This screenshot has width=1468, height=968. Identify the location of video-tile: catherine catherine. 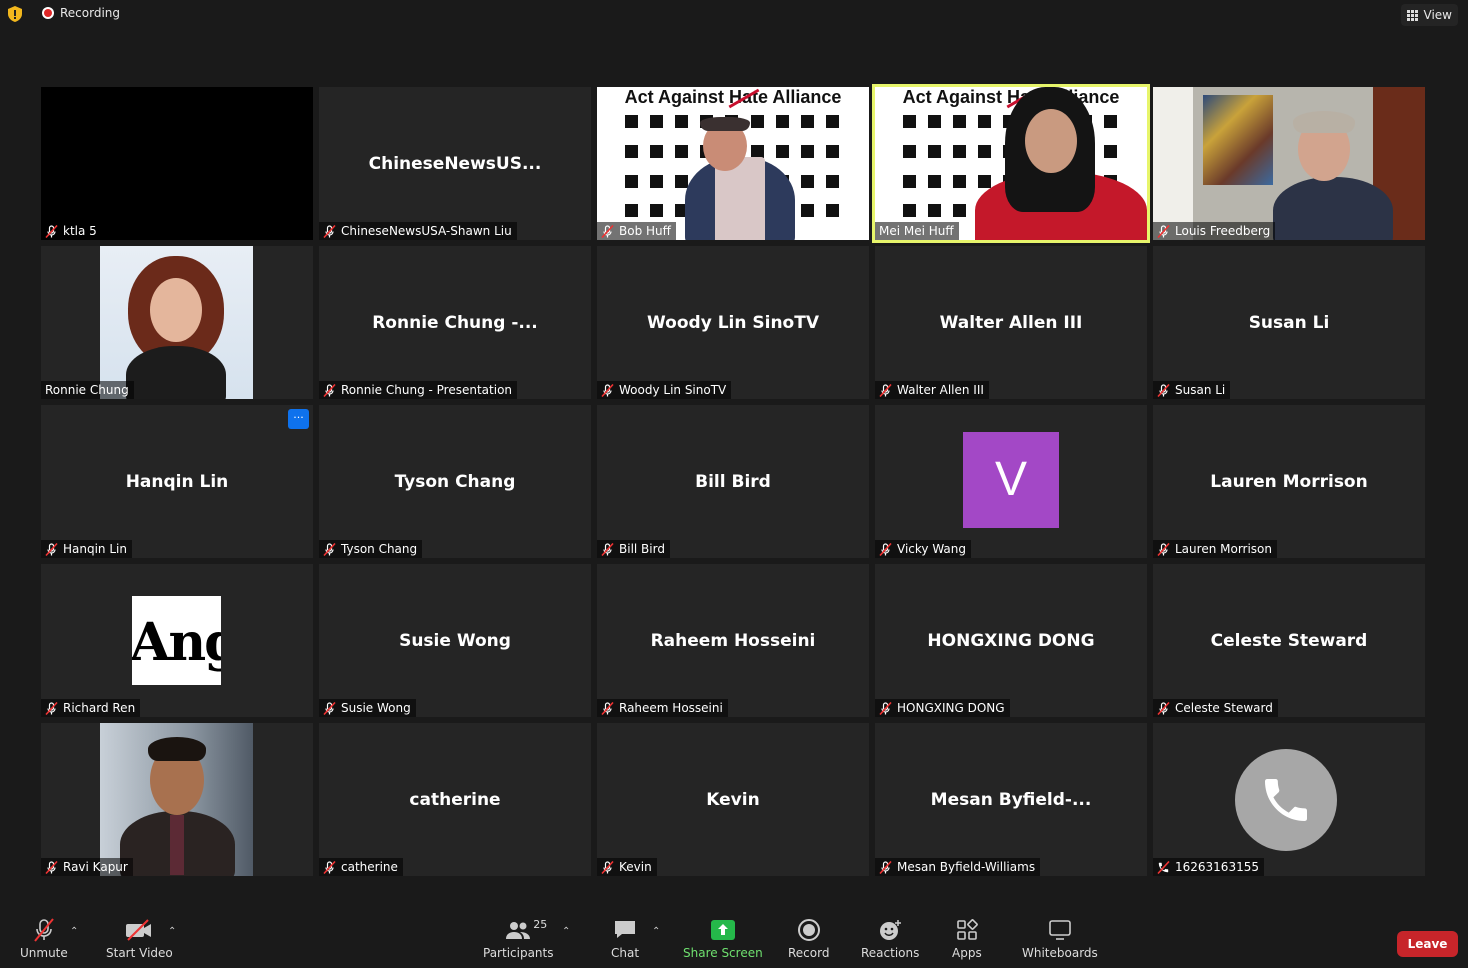
(455, 799).